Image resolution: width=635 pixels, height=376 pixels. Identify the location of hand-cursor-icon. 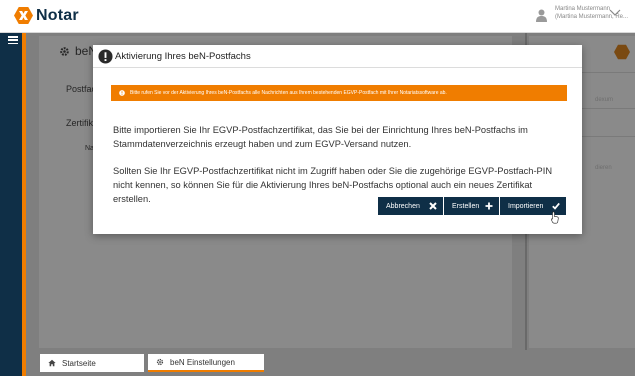
(555, 217).